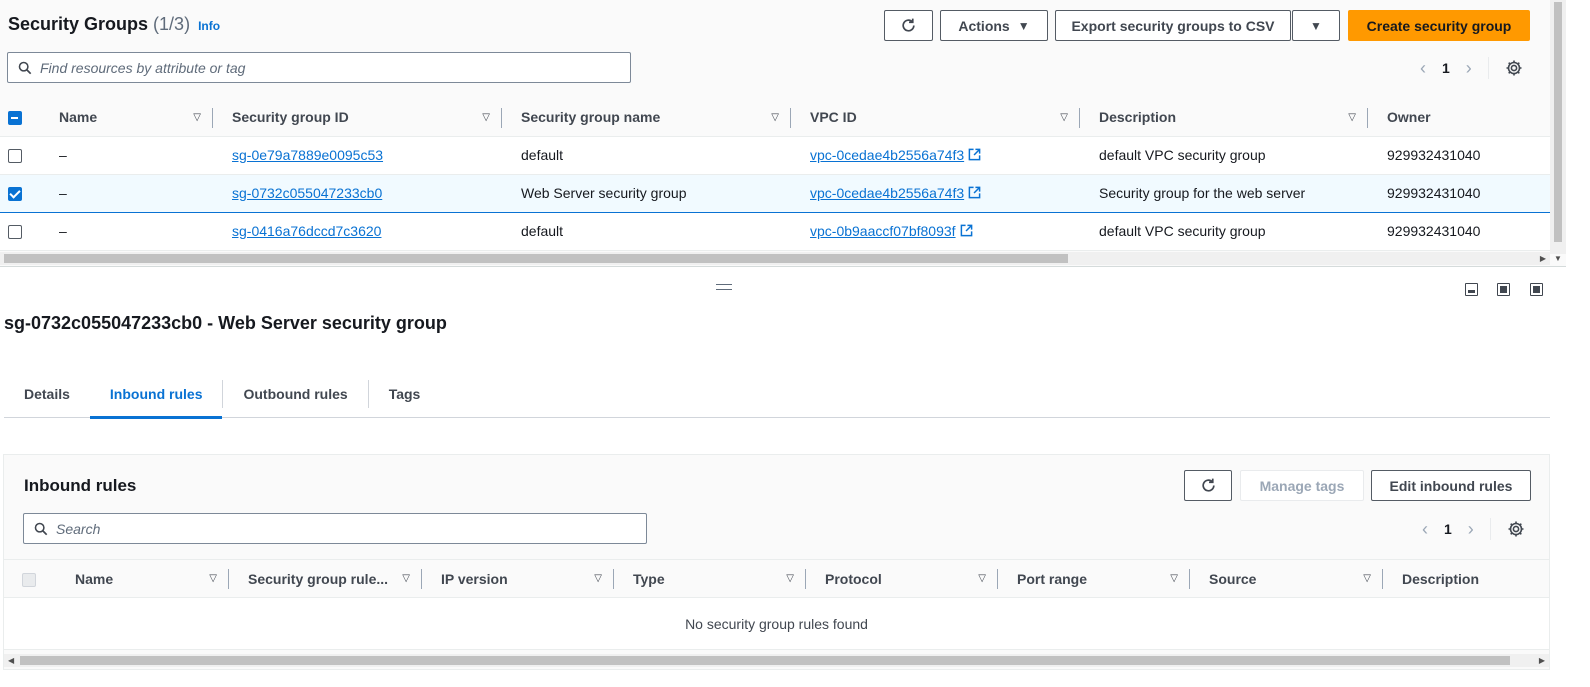 Image resolution: width=1590 pixels, height=687 pixels. I want to click on title-row: Security Groups (1/3) Info, so click(114, 24).